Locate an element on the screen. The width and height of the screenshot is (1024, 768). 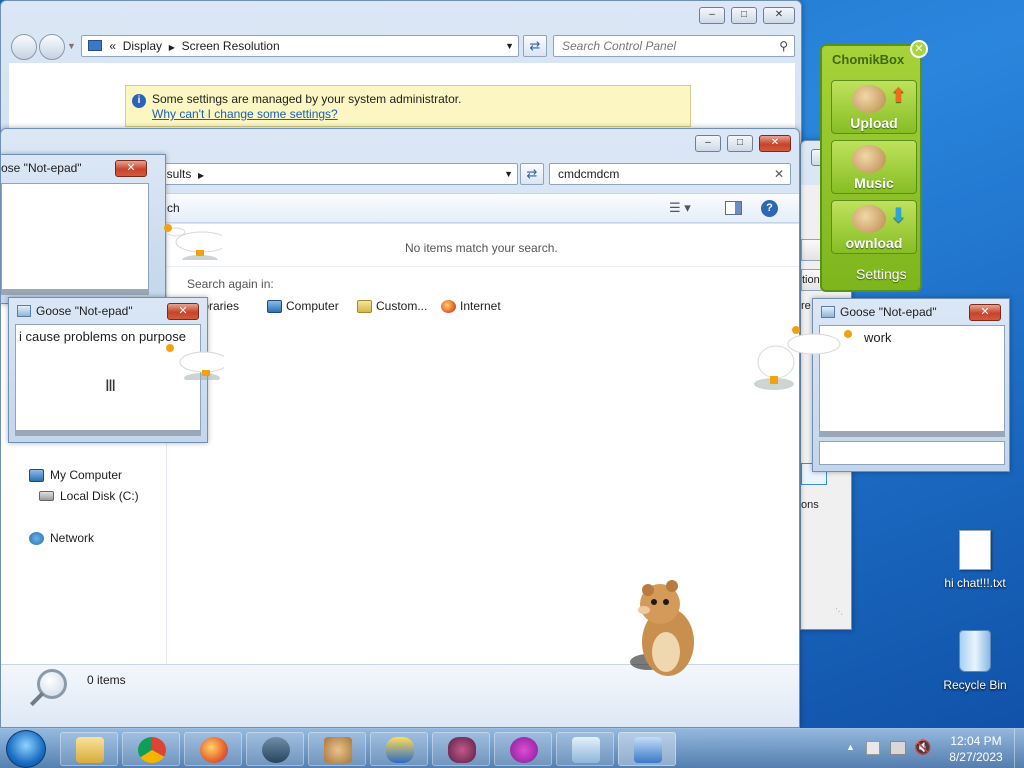
taskbar: ▲ 🔇 12:04 PM 8/27/2023 is located at coordinates (512, 748).